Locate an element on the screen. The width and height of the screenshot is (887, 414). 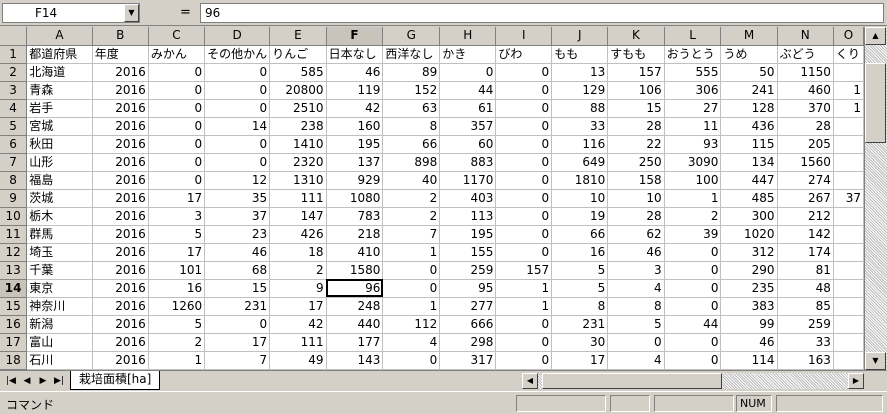
horizontal-scroll-thumb is located at coordinates (632, 381).